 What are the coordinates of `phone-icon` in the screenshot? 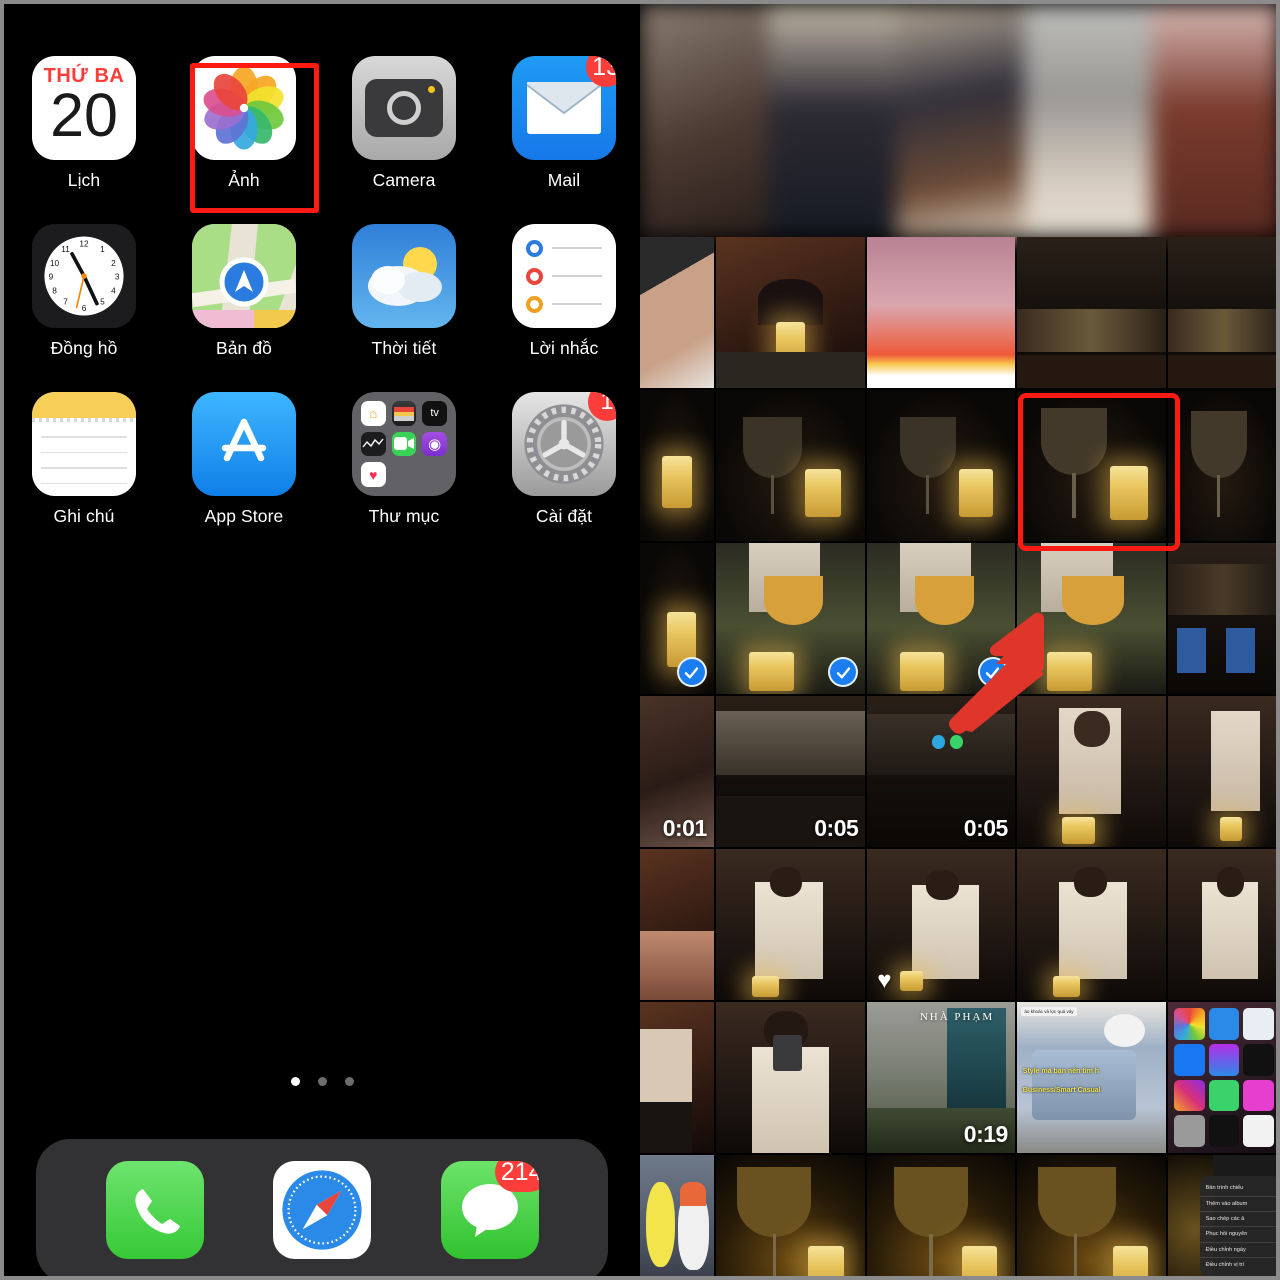 It's located at (154, 1210).